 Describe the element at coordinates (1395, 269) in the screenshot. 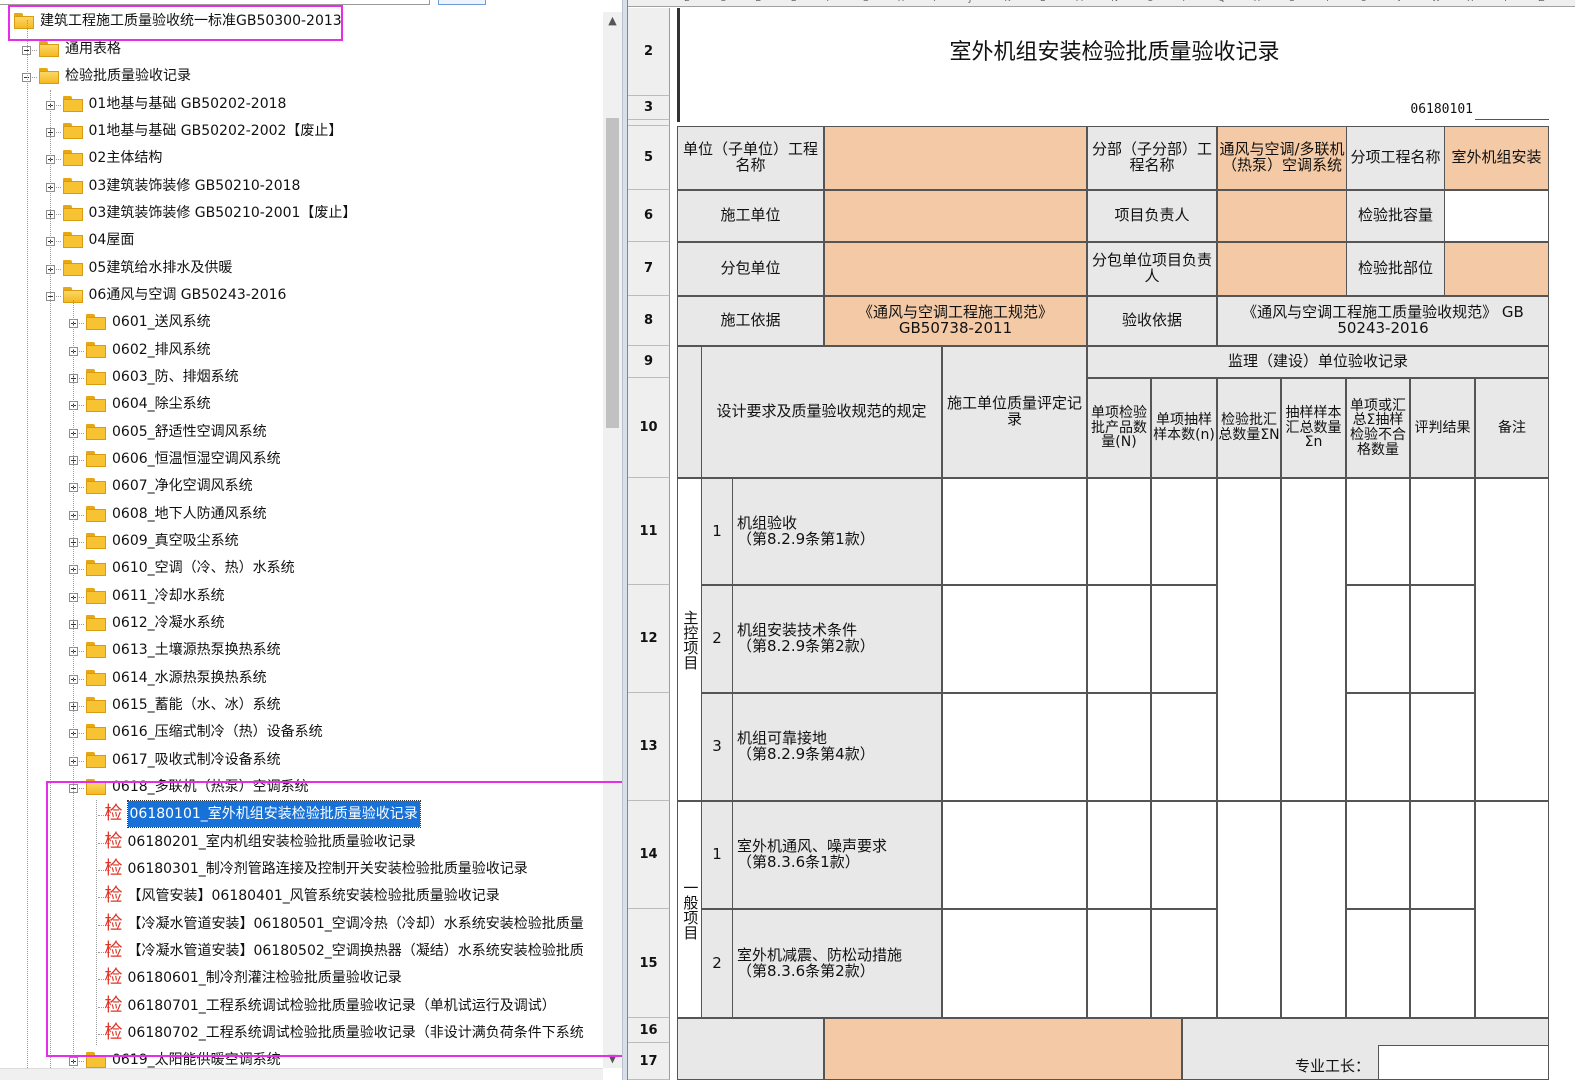

I see `part-label: 检验批部位` at that location.